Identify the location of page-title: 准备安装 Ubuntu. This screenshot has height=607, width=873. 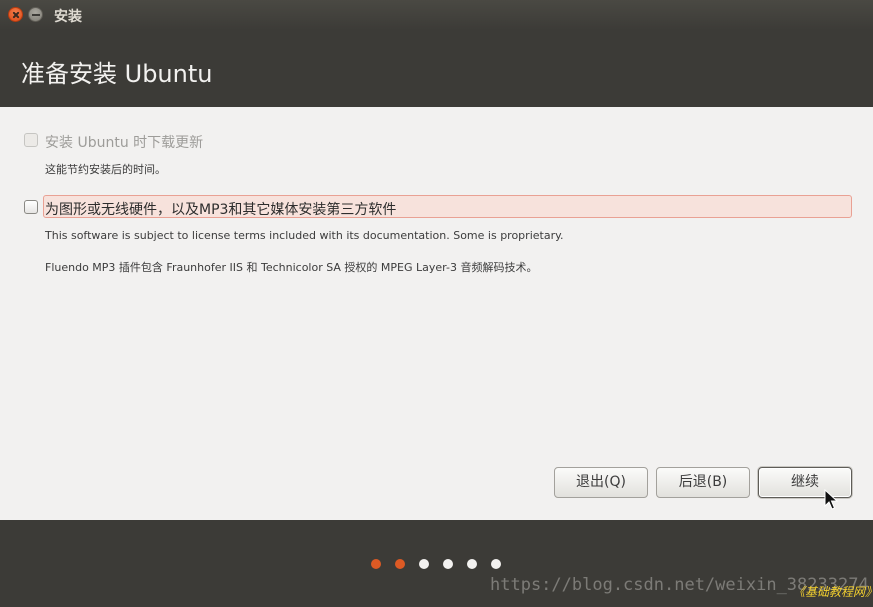
(116, 71).